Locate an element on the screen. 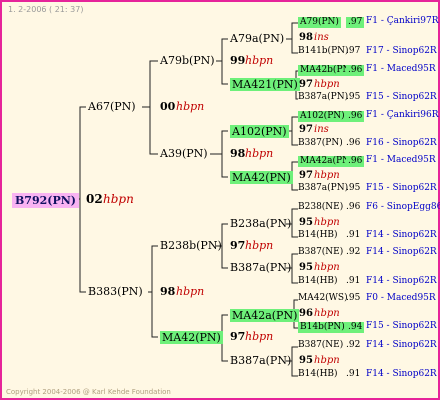  gen3-count-4: 97 is located at coordinates (238, 336).